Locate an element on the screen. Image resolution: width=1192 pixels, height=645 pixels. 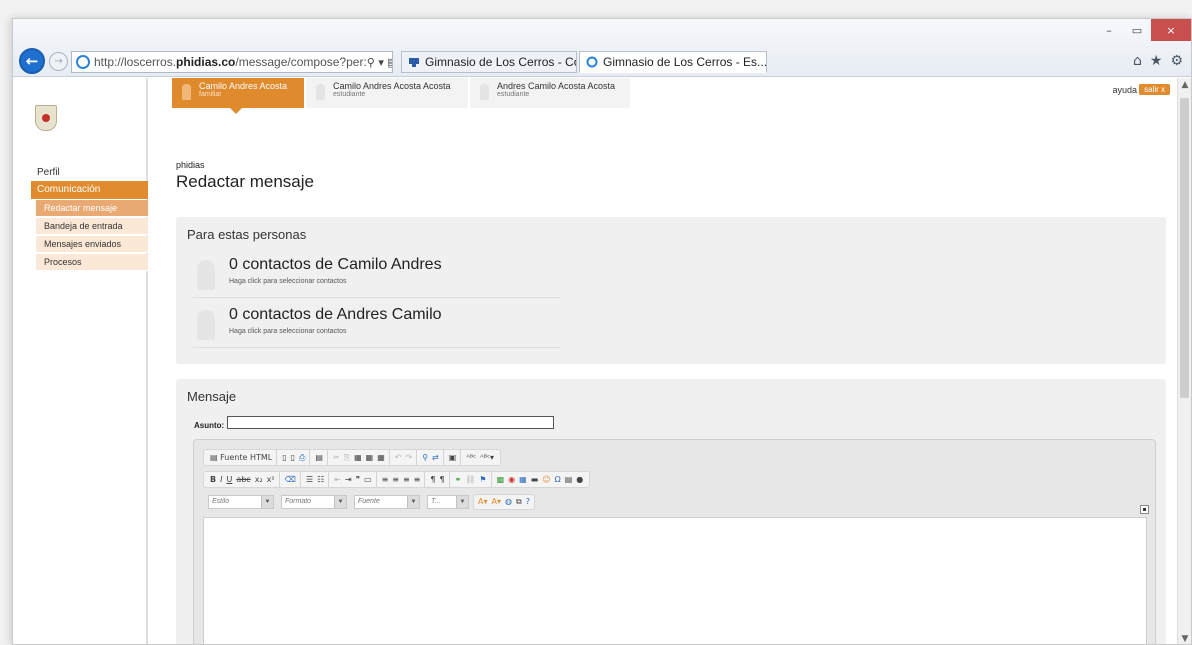
source-html-button: ▤ Fuente HTML is located at coordinates (241, 457).